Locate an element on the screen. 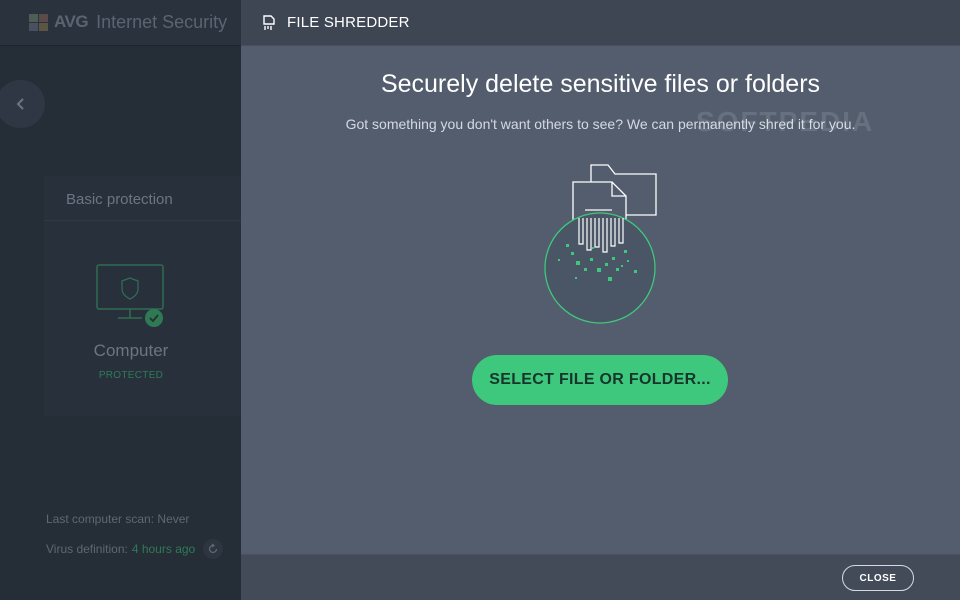 The height and width of the screenshot is (600, 960). app-titlebar: AVG Internet Security is located at coordinates (120, 23).